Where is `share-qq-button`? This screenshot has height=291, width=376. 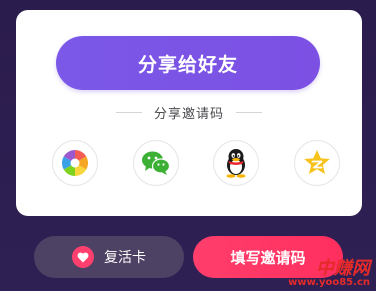 share-qq-button is located at coordinates (236, 163).